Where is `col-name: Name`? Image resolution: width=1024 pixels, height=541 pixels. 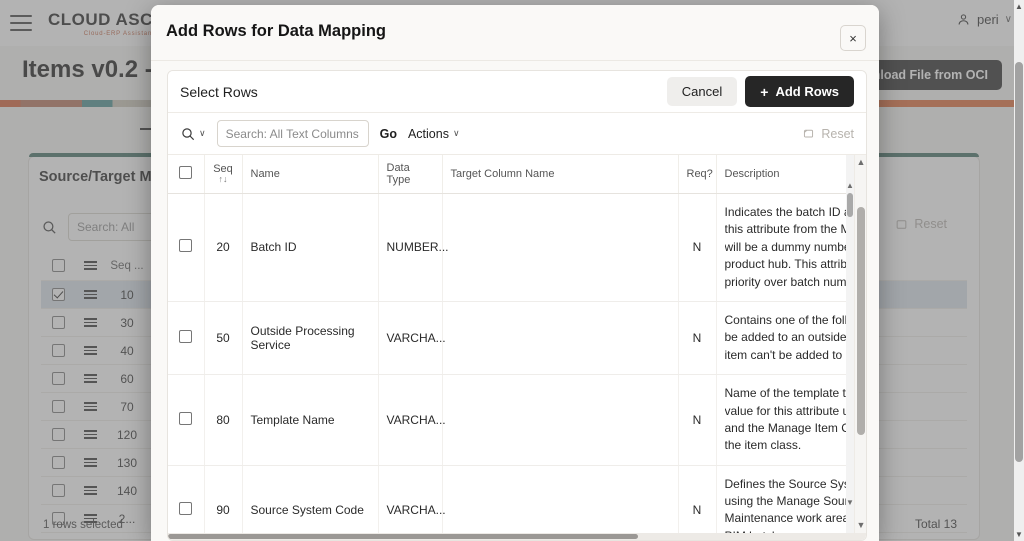 col-name: Name is located at coordinates (310, 174).